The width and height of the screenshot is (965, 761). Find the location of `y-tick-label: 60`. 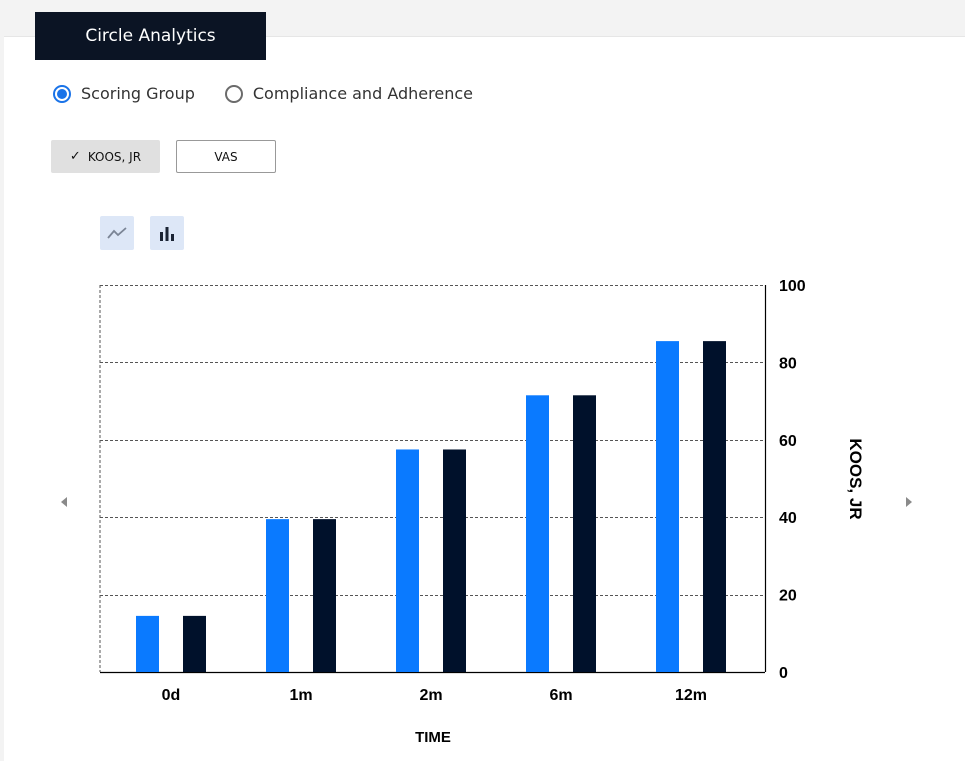

y-tick-label: 60 is located at coordinates (788, 441).